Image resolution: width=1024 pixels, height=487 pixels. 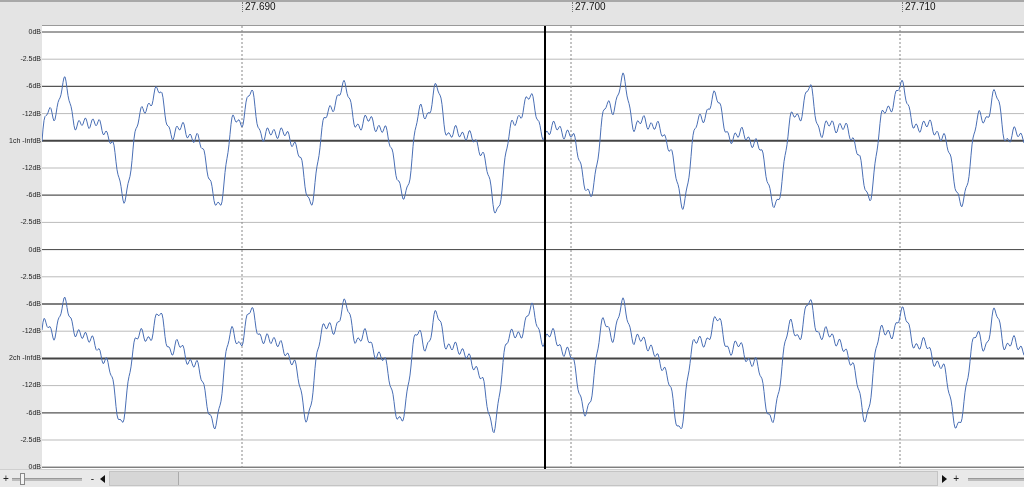 I want to click on horizontal-scrollbar, so click(x=524, y=478).